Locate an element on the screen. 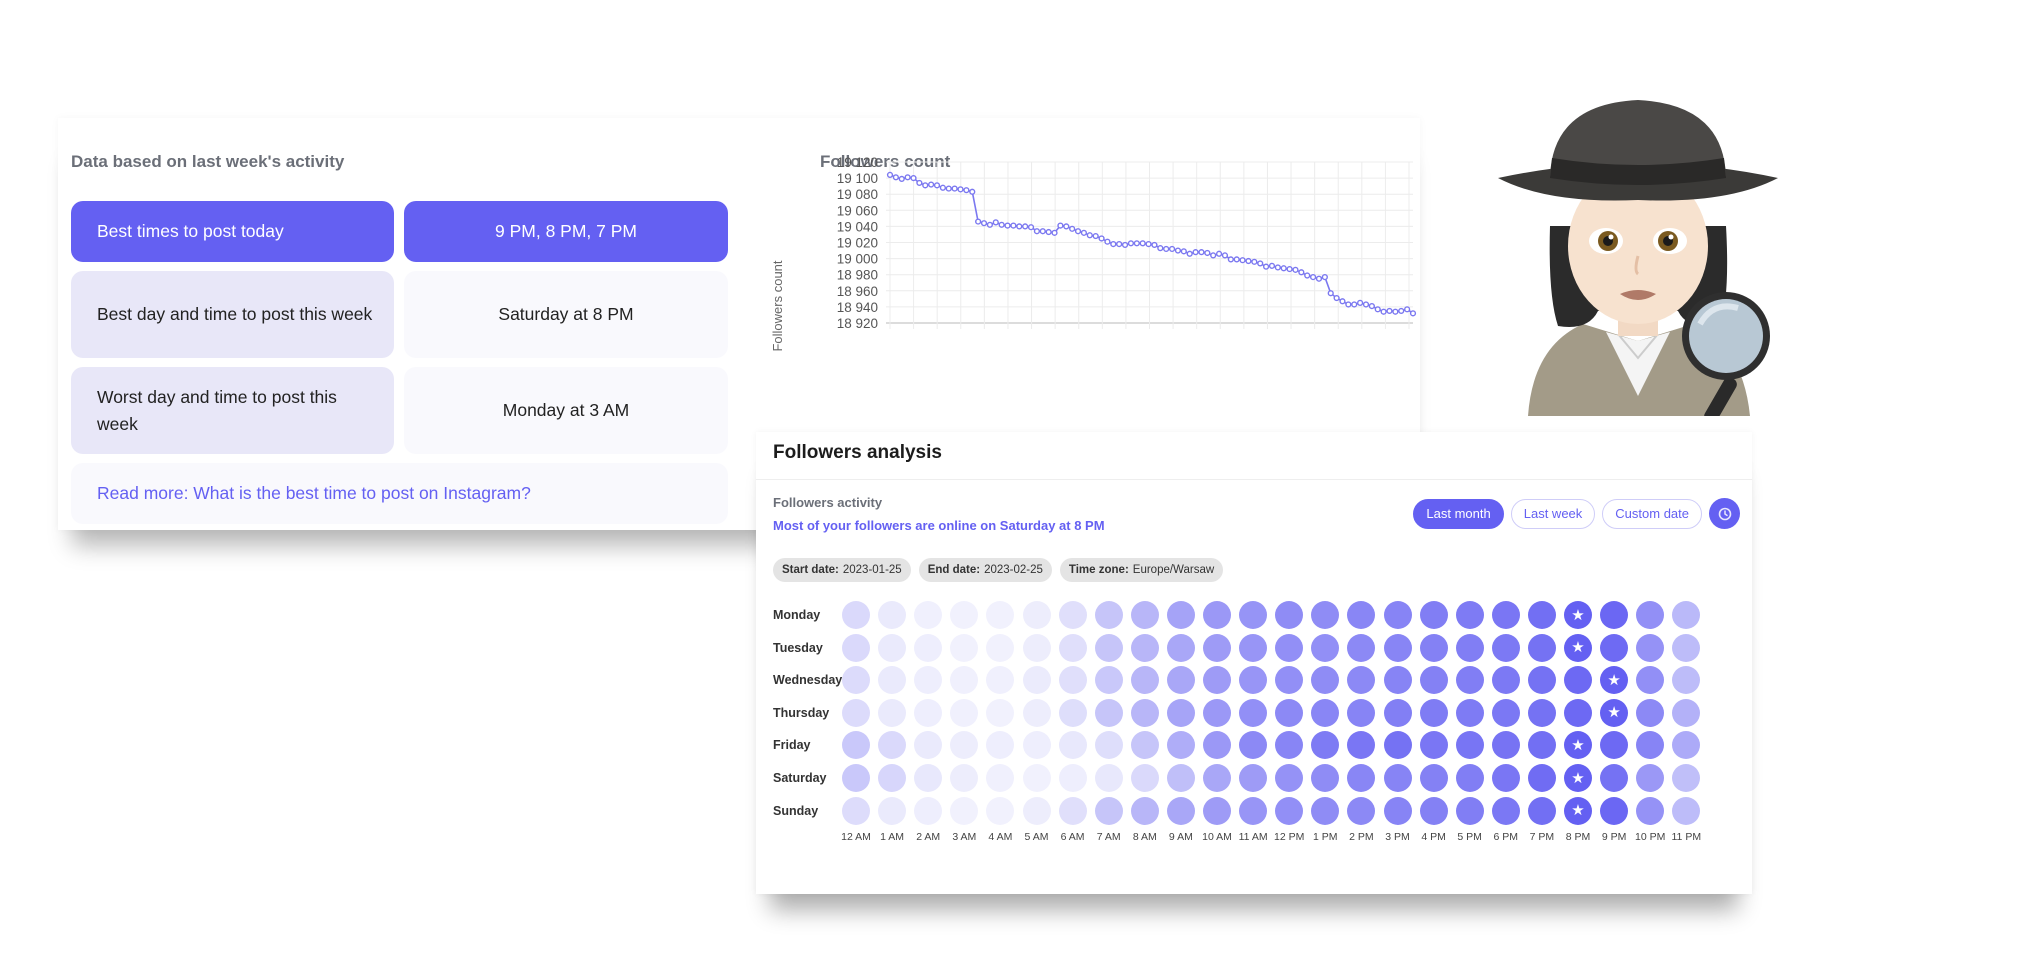 The image size is (2028, 976). timezone-button is located at coordinates (1724, 513).